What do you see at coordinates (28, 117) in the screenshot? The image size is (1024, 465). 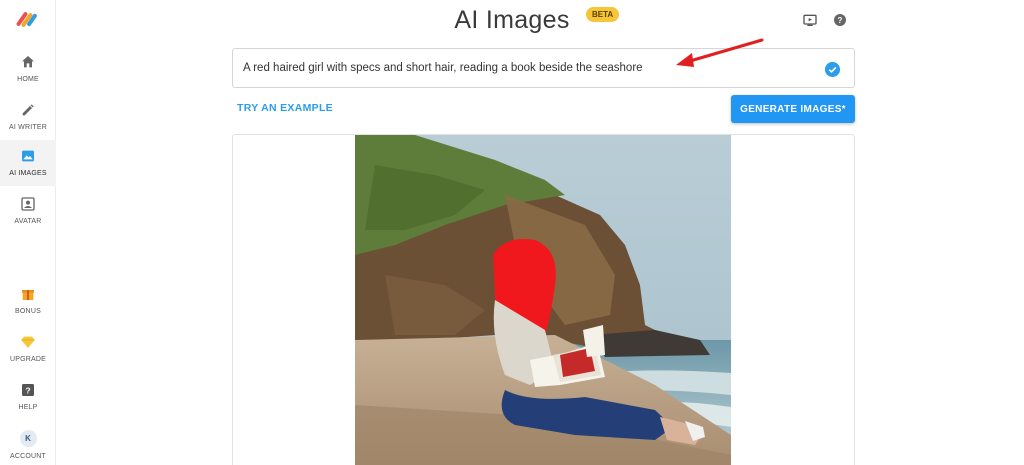 I see `sidebar-item-ai-writer: AI WRITER` at bounding box center [28, 117].